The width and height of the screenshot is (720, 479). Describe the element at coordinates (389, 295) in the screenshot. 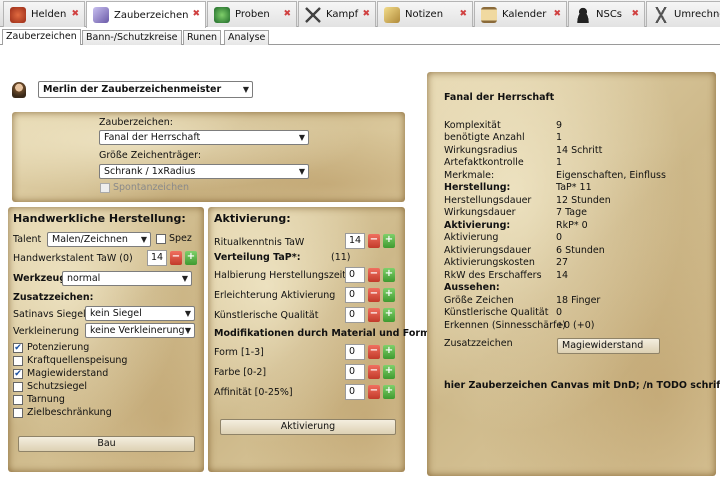

I see `erleichterung-plus-button: +` at that location.